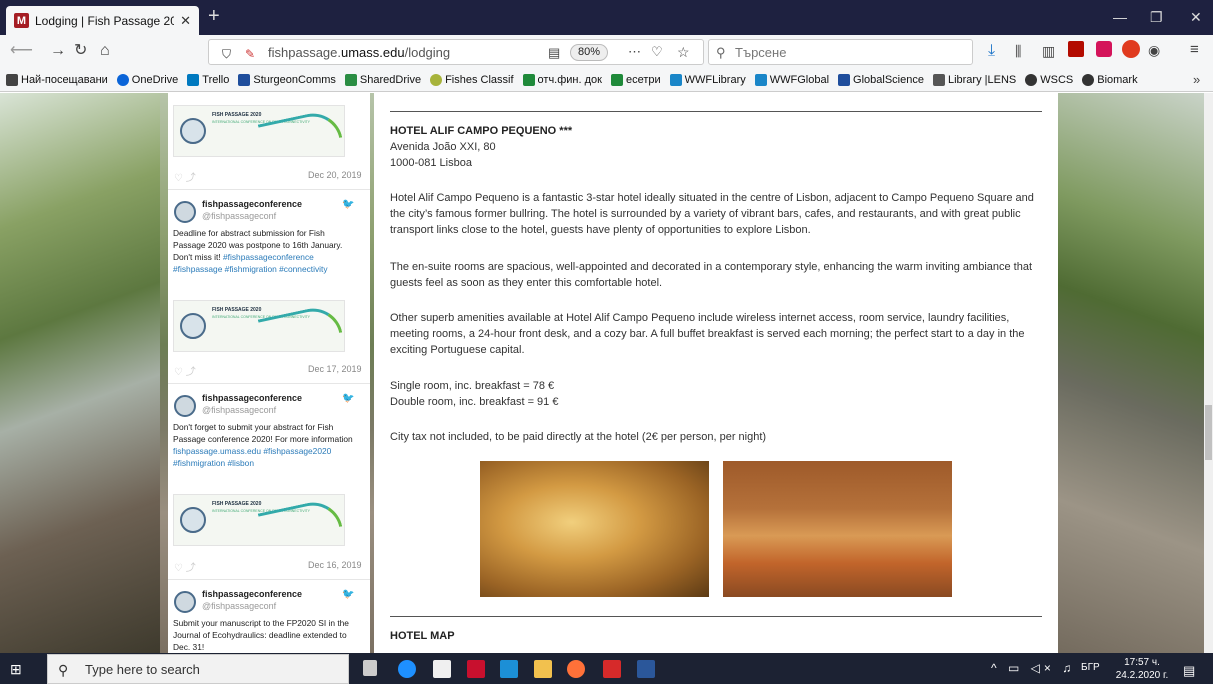 The image size is (1213, 684). I want to click on reload-icon: ↻, so click(80, 51).